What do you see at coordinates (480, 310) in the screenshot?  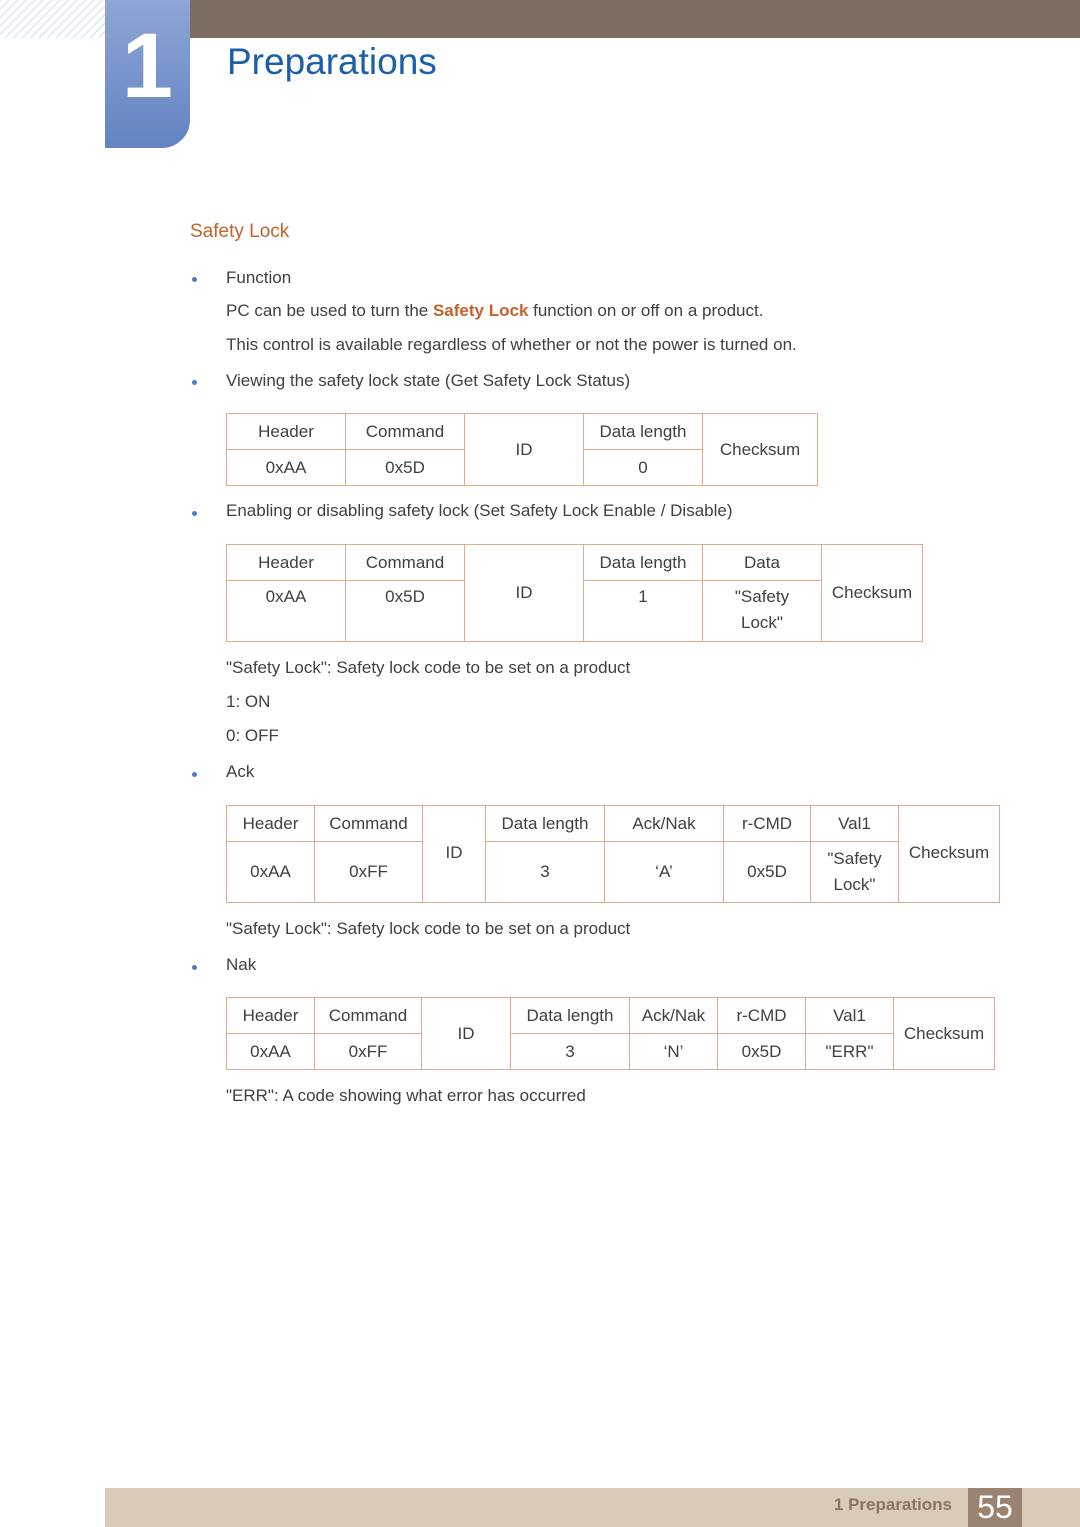 I see `safety-lock-highlight: Safety Lock` at bounding box center [480, 310].